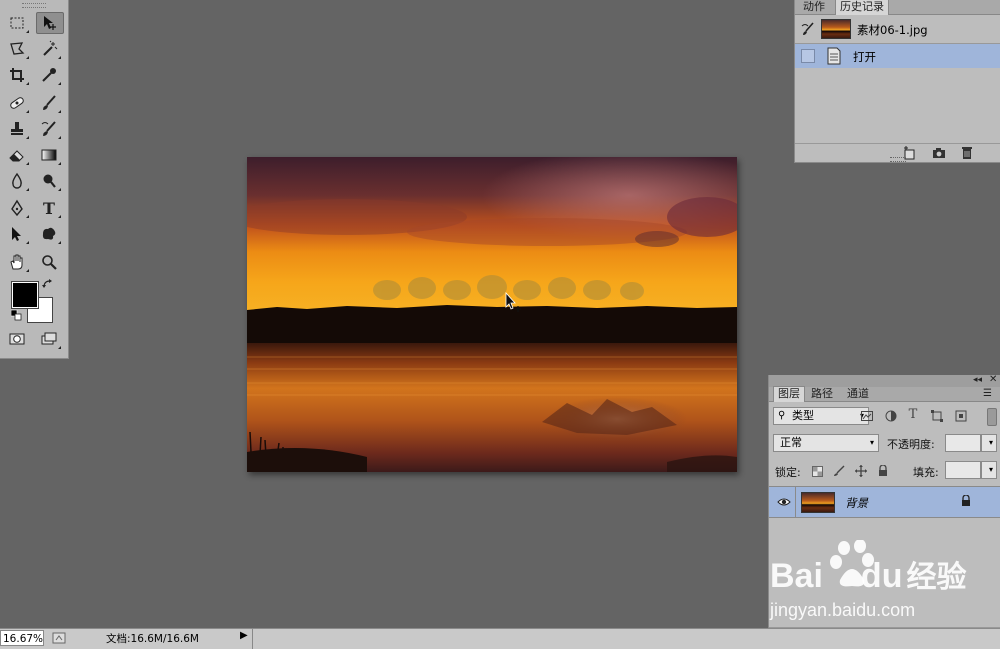 Image resolution: width=1000 pixels, height=649 pixels. Describe the element at coordinates (795, 502) in the screenshot. I see `column-divider` at that location.